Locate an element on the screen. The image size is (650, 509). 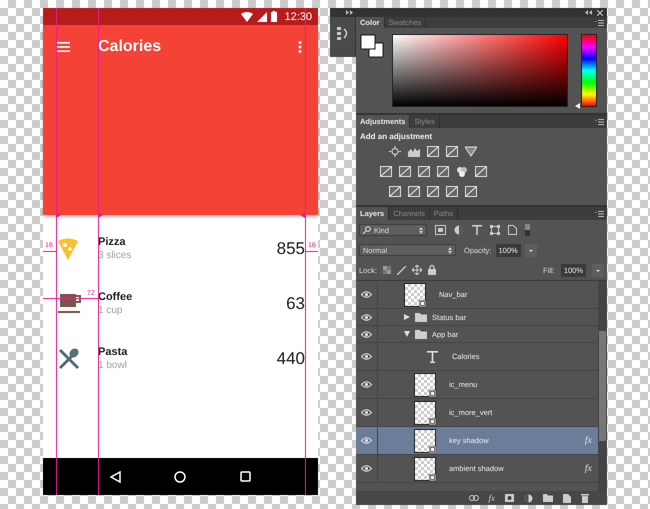
close-icon is located at coordinates (600, 13).